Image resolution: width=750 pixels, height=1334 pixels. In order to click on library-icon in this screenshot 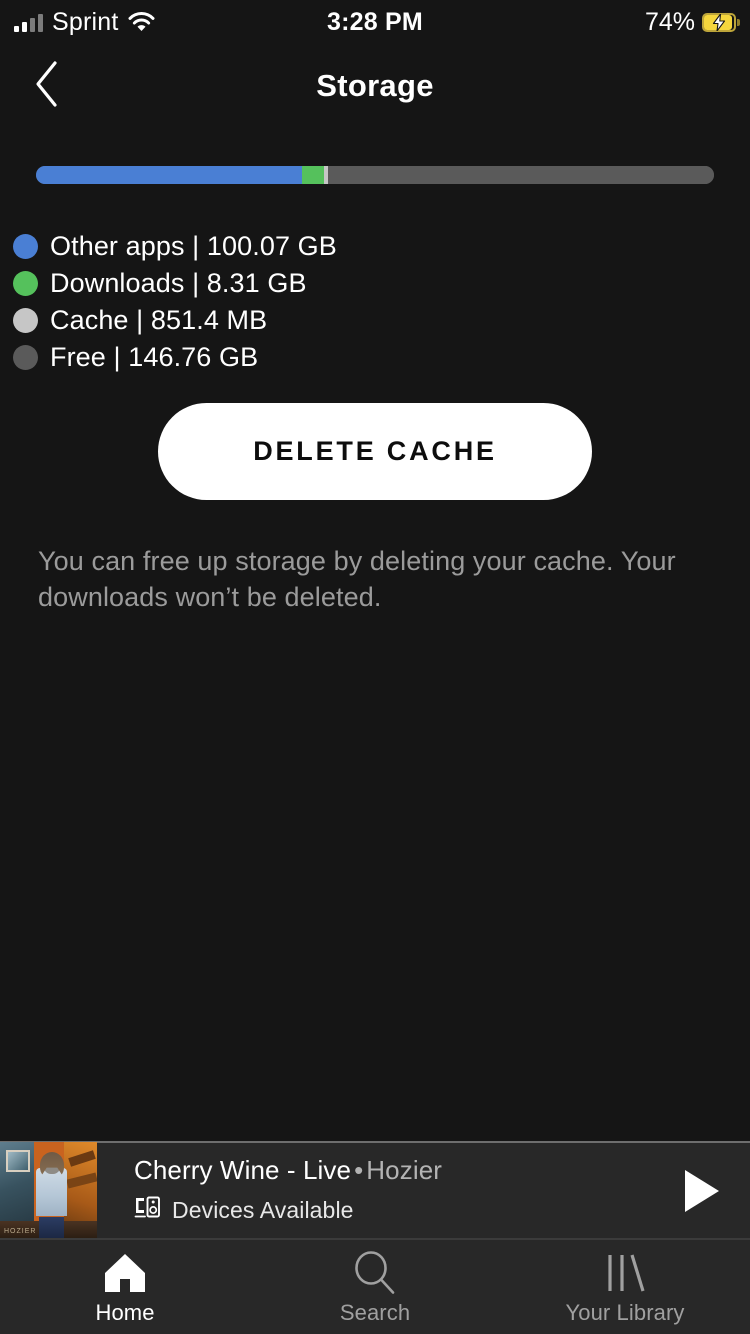, I will do `click(625, 1273)`.